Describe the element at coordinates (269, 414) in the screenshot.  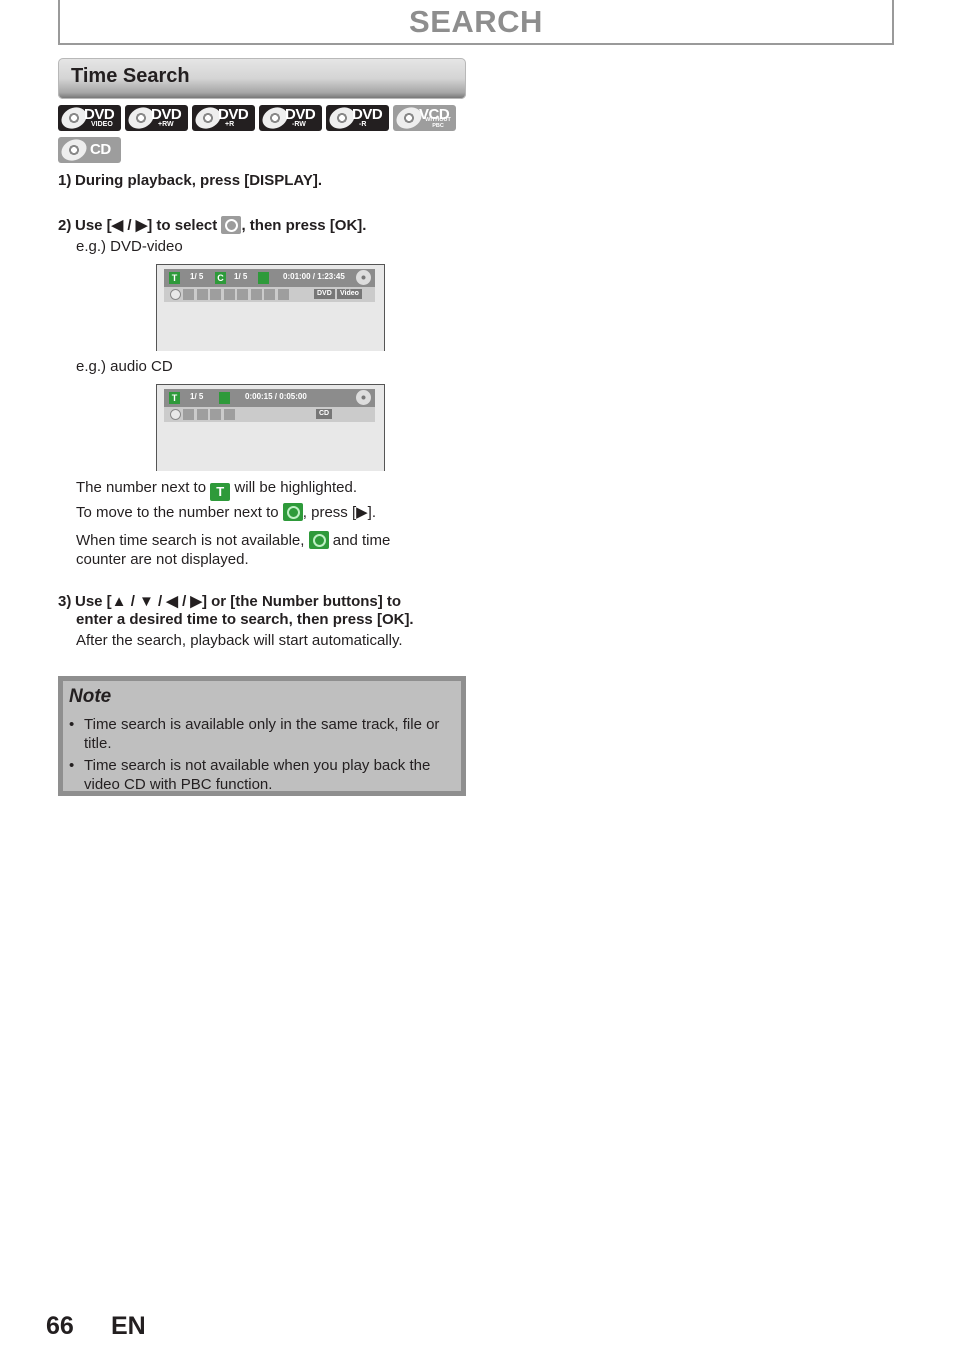
I see `osd-menu-bar: CD` at that location.